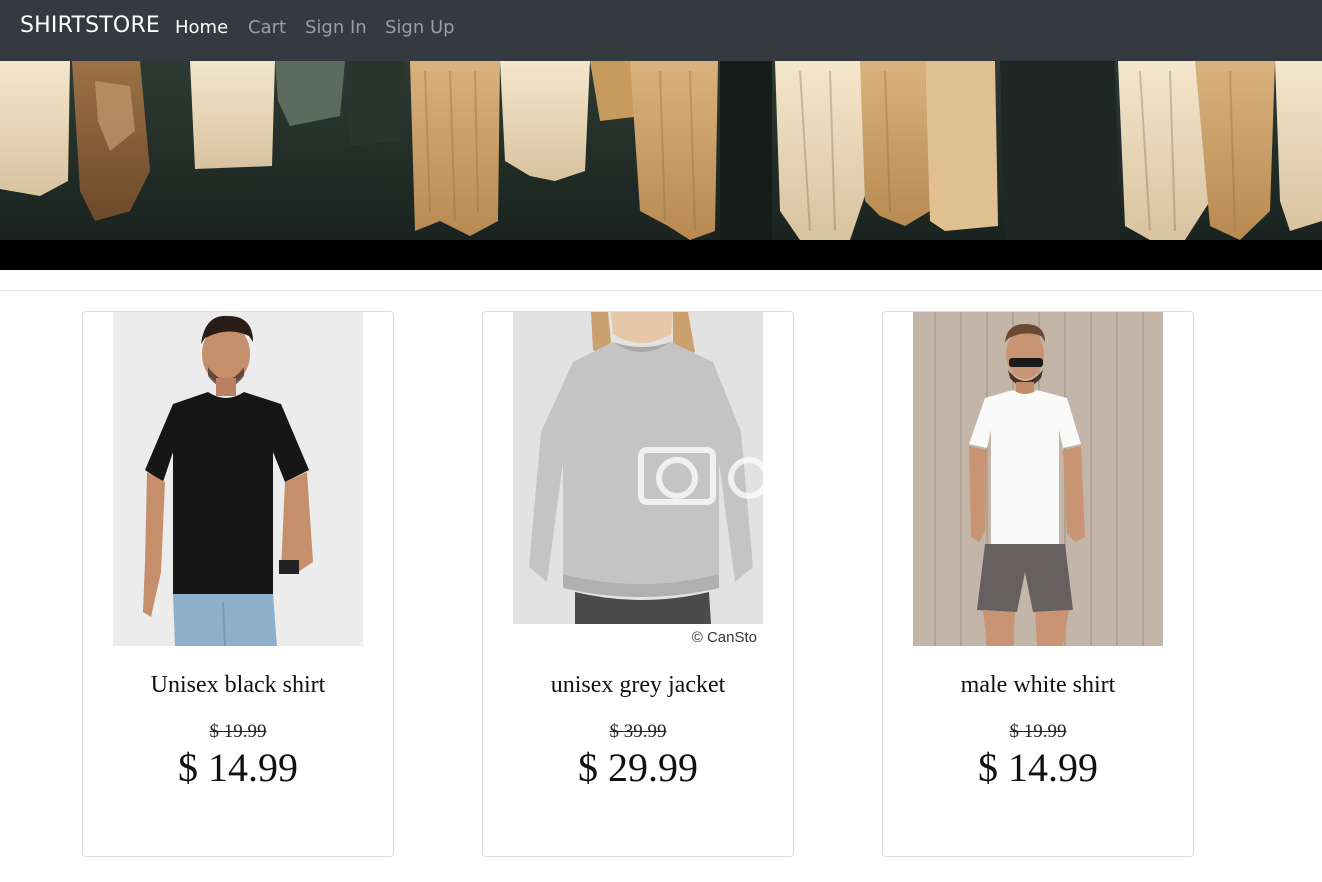  What do you see at coordinates (90, 25) in the screenshot?
I see `brand-logo-link: SHIRTSTORE` at bounding box center [90, 25].